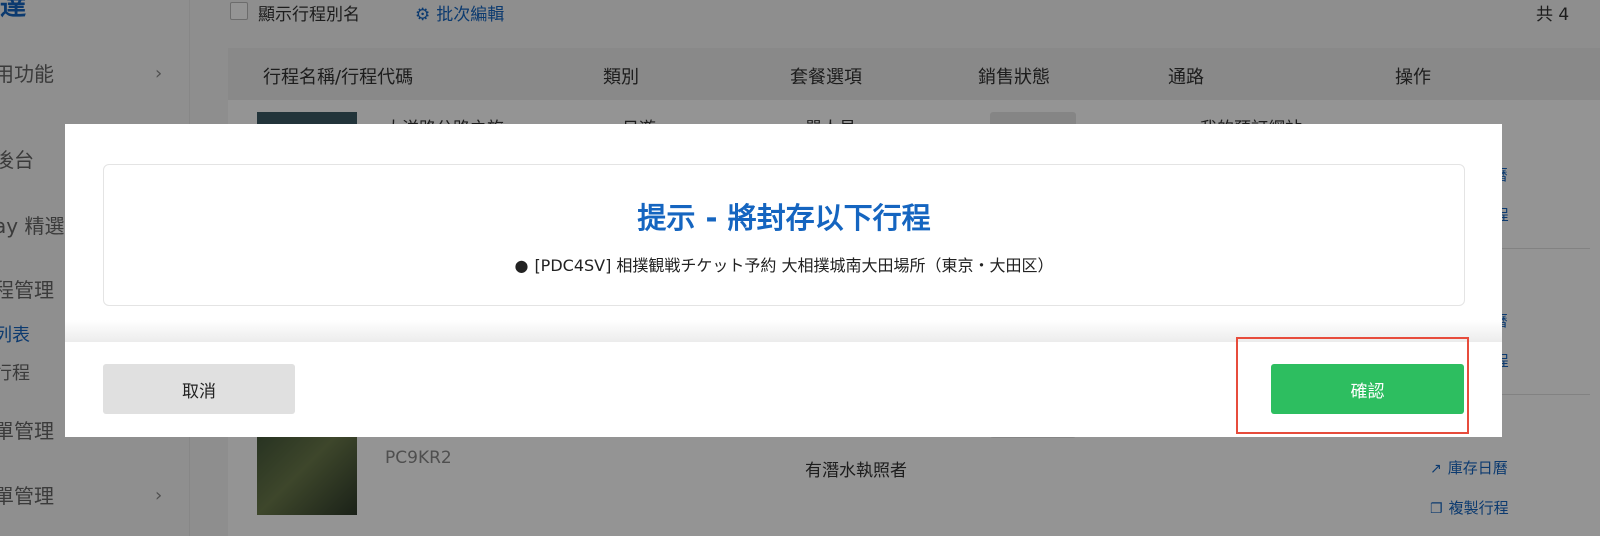 This screenshot has width=1600, height=536. I want to click on confirm-highlight-box, so click(1352, 385).